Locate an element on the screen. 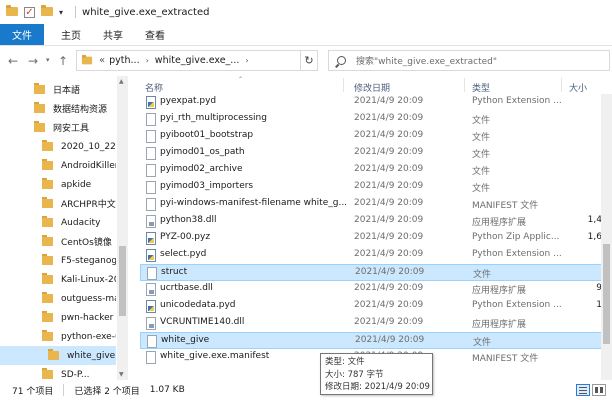 This screenshot has width=612, height=400. search-placeholder: 搜索"white_give.exe_extracted" is located at coordinates (426, 62).